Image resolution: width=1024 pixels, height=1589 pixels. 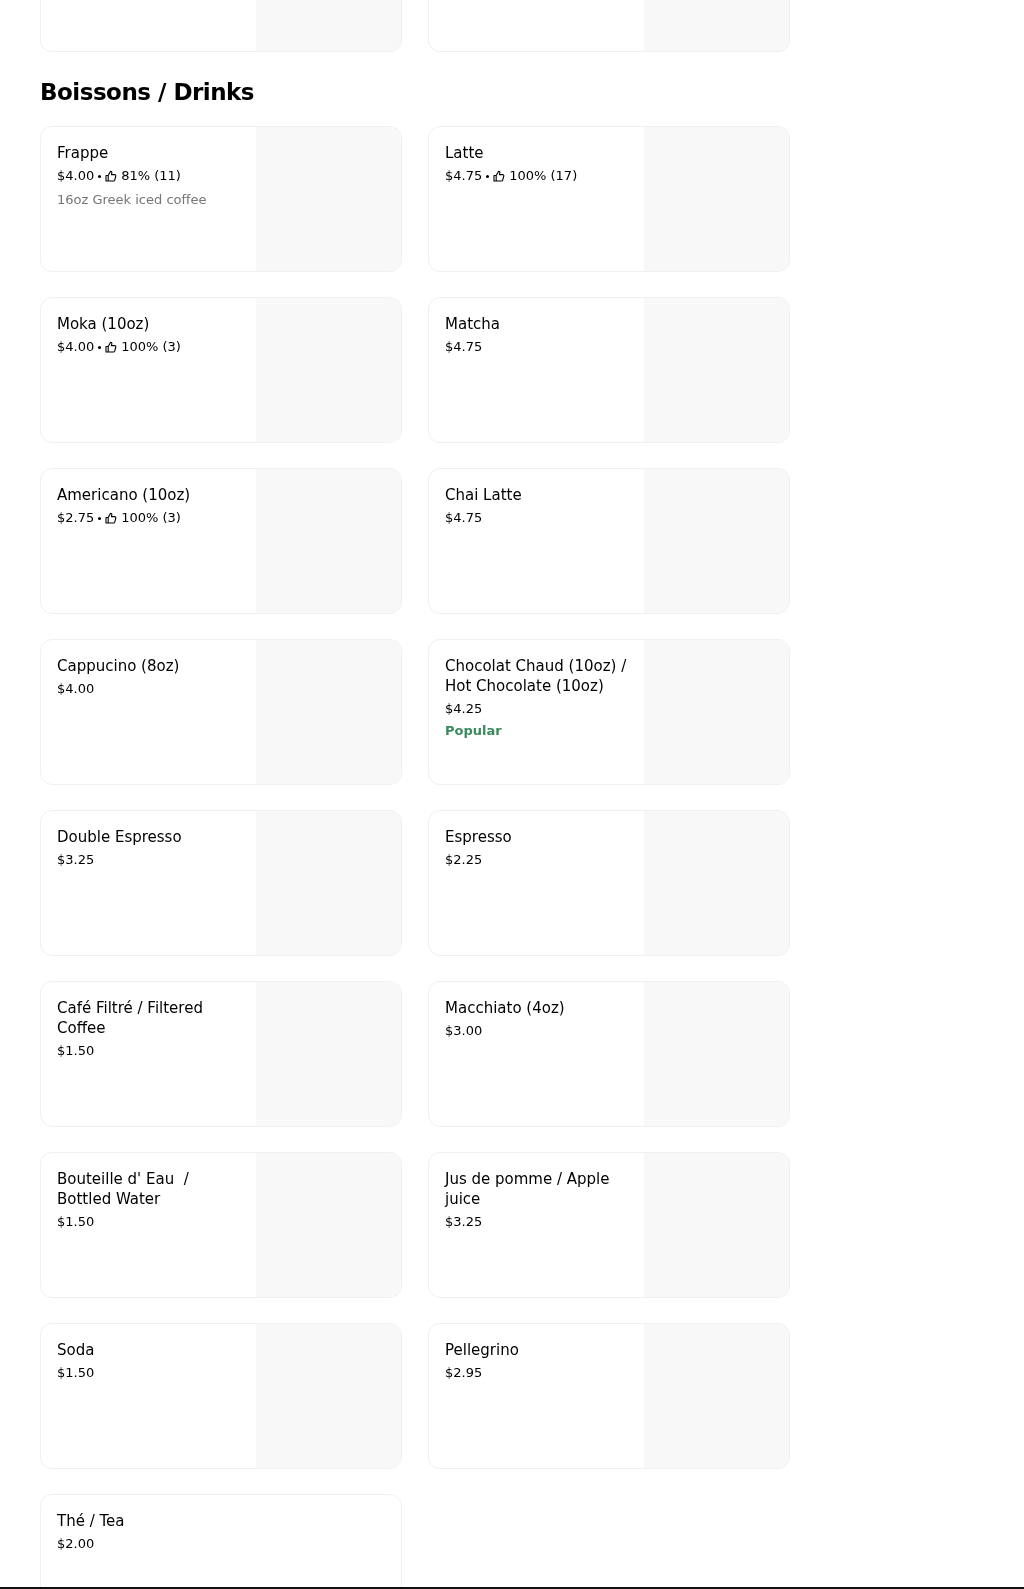 What do you see at coordinates (464, 1373) in the screenshot?
I see `item-price: $2.95` at bounding box center [464, 1373].